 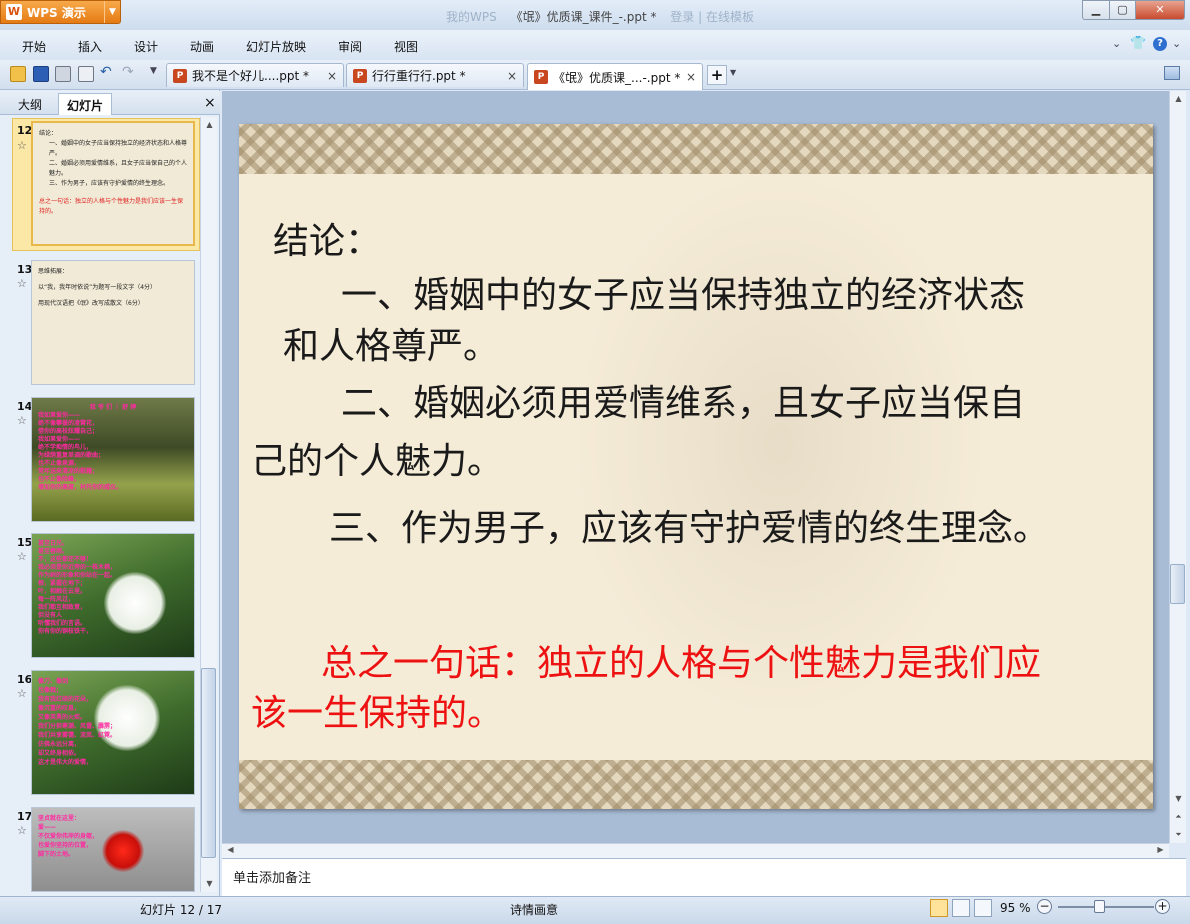 What do you see at coordinates (276, 46) in the screenshot?
I see `menu-slideshow: 幻灯片放映` at bounding box center [276, 46].